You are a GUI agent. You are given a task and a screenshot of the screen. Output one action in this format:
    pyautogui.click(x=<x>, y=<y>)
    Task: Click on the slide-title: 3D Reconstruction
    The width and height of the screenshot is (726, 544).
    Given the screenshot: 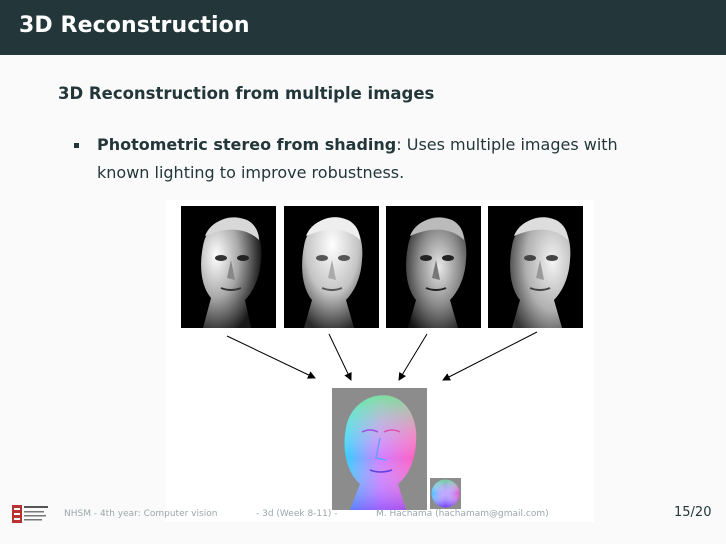 What is the action you would take?
    pyautogui.click(x=134, y=25)
    